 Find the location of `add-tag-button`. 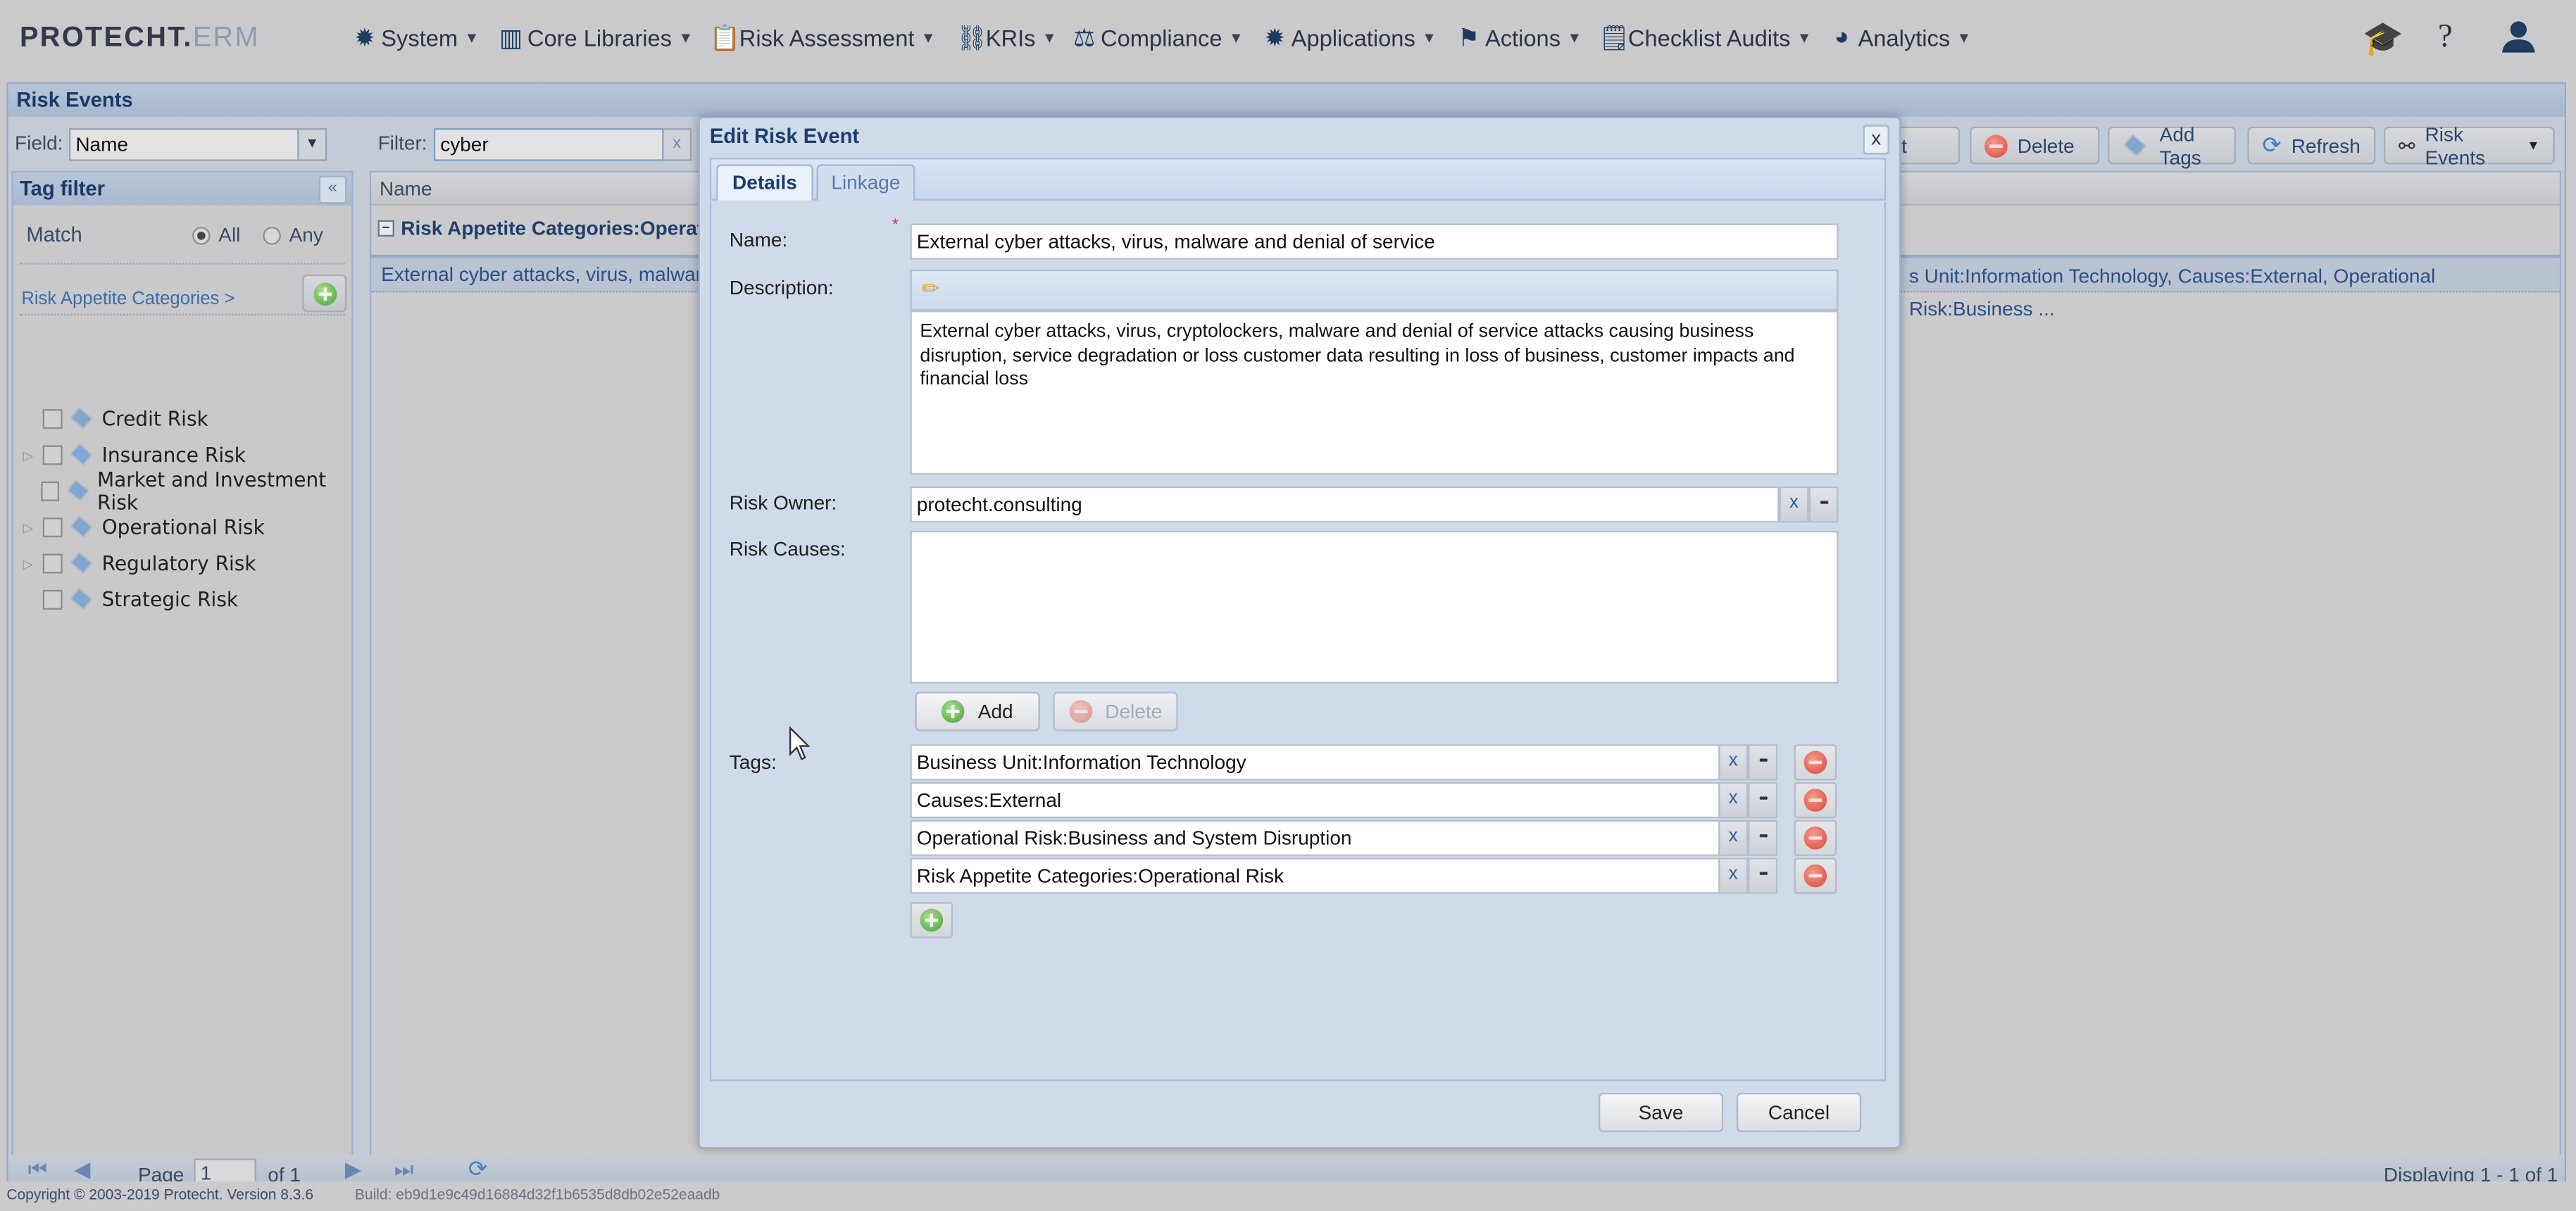

add-tag-button is located at coordinates (932, 920).